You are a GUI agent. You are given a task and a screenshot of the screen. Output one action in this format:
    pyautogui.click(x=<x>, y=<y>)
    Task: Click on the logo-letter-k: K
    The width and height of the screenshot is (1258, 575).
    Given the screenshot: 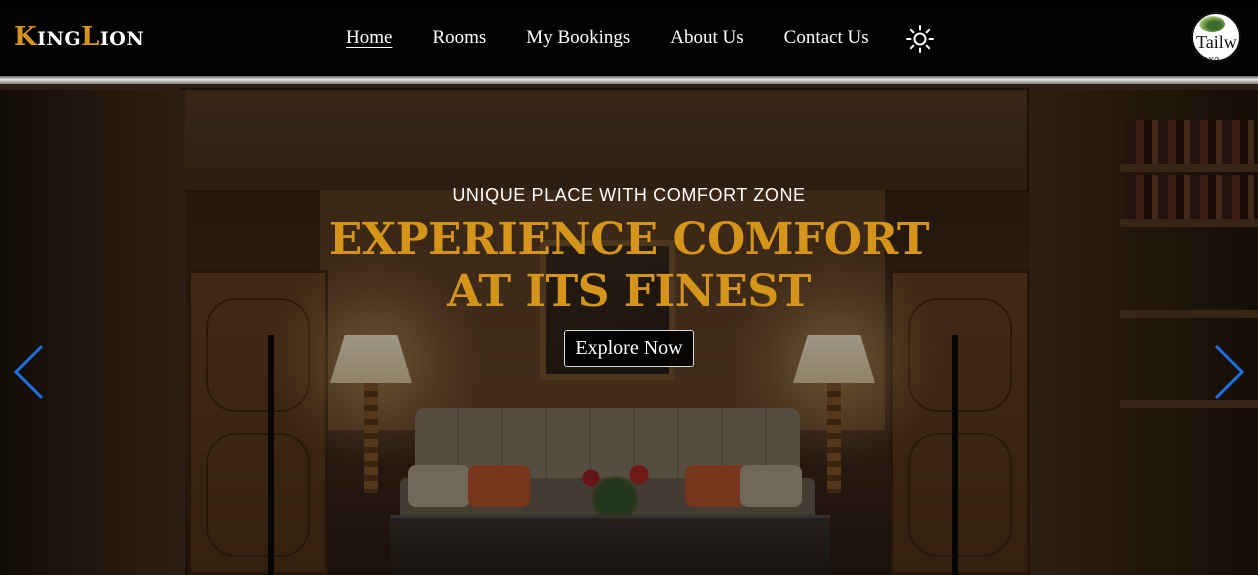 What is the action you would take?
    pyautogui.click(x=26, y=37)
    